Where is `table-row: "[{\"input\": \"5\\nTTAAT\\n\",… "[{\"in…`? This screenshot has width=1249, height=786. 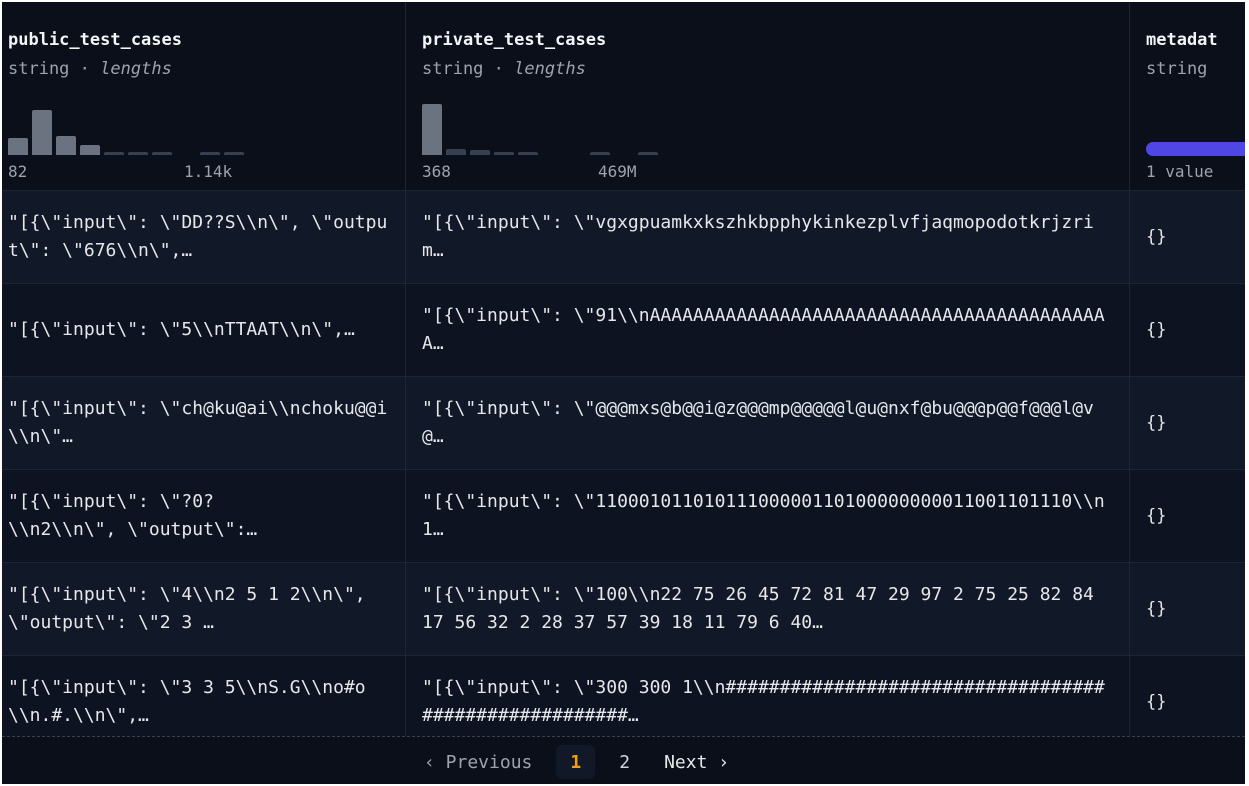 table-row: "[{\"input\": \"5\\nTTAAT\\n\",… "[{\"in… is located at coordinates (623, 330).